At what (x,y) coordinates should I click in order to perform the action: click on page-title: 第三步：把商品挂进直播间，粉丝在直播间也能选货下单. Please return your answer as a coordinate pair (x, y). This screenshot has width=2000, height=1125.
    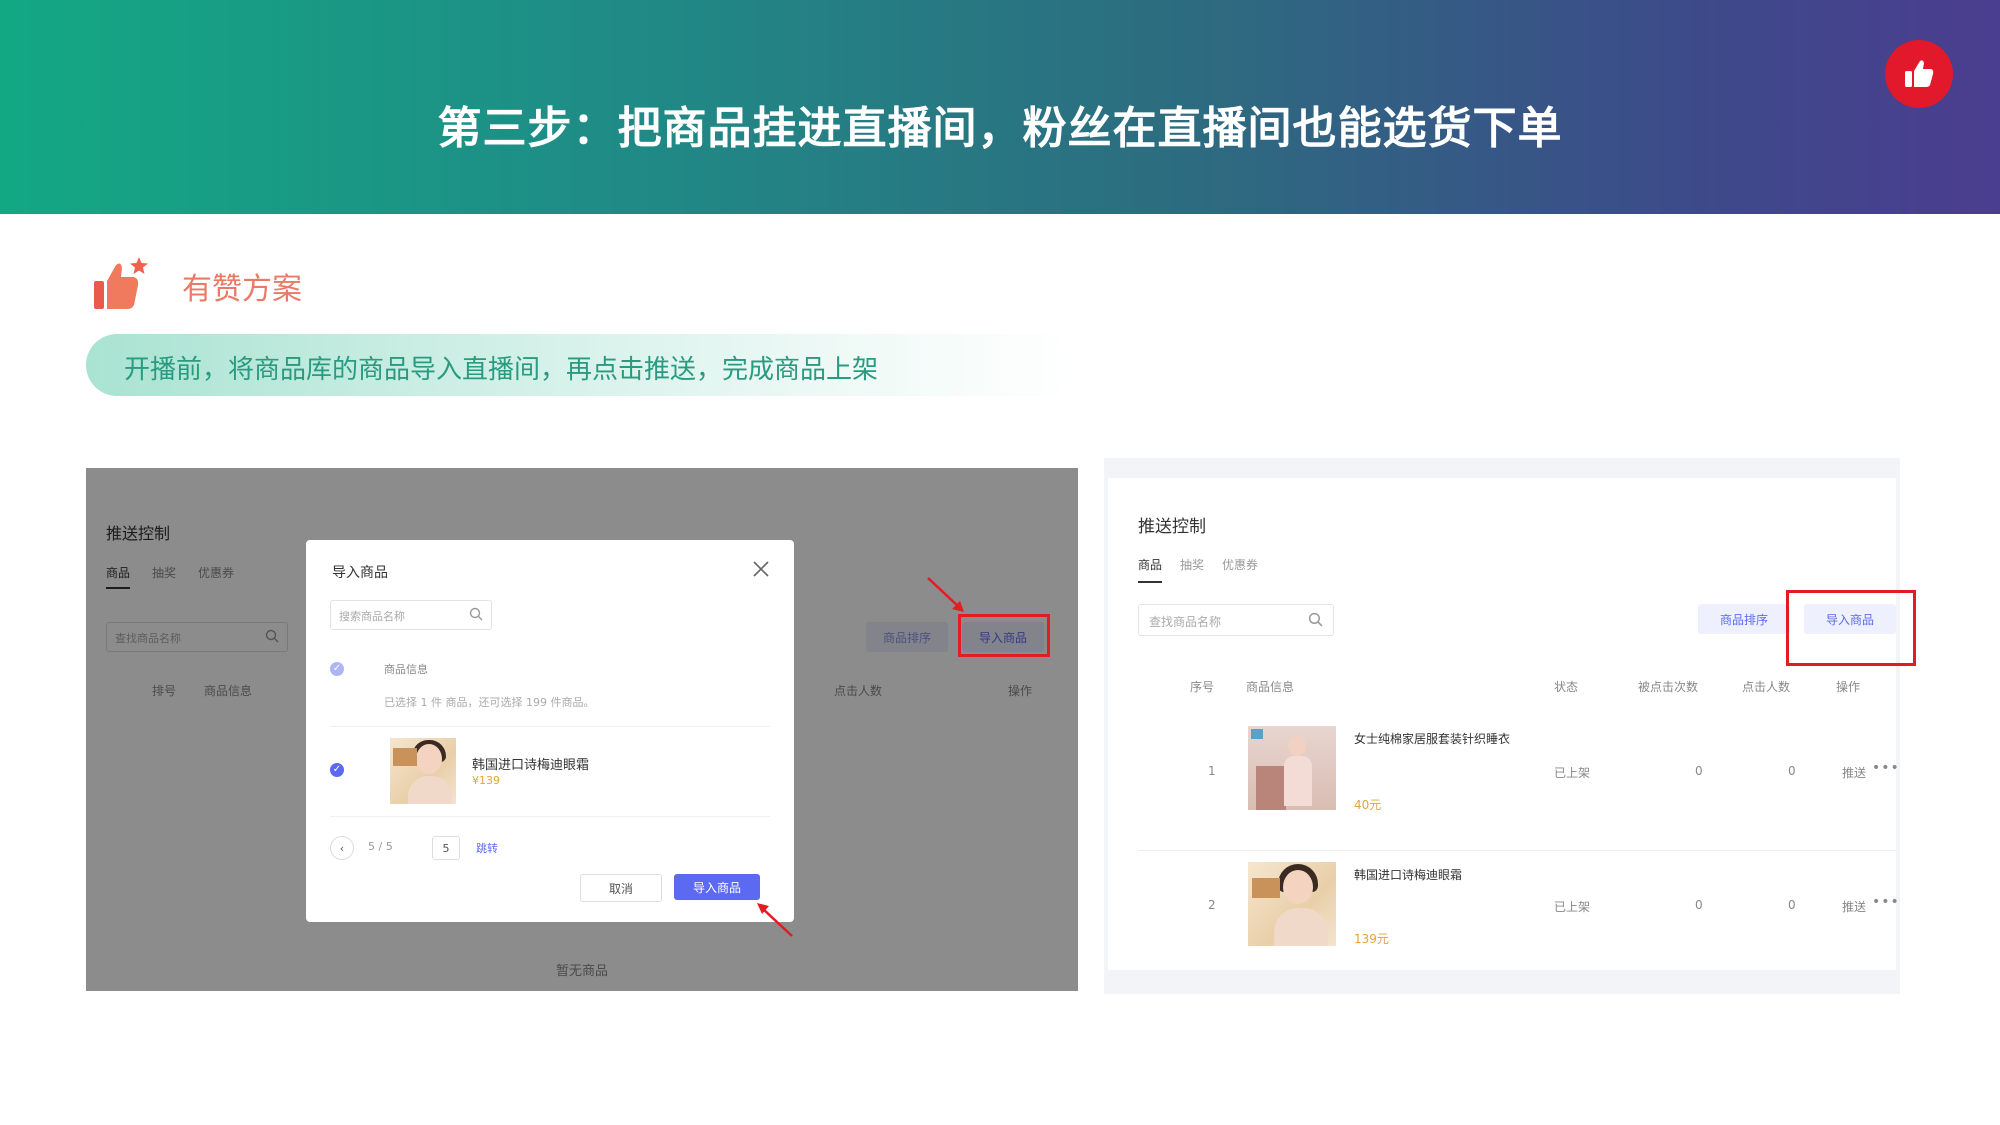
    Looking at the image, I should click on (1000, 128).